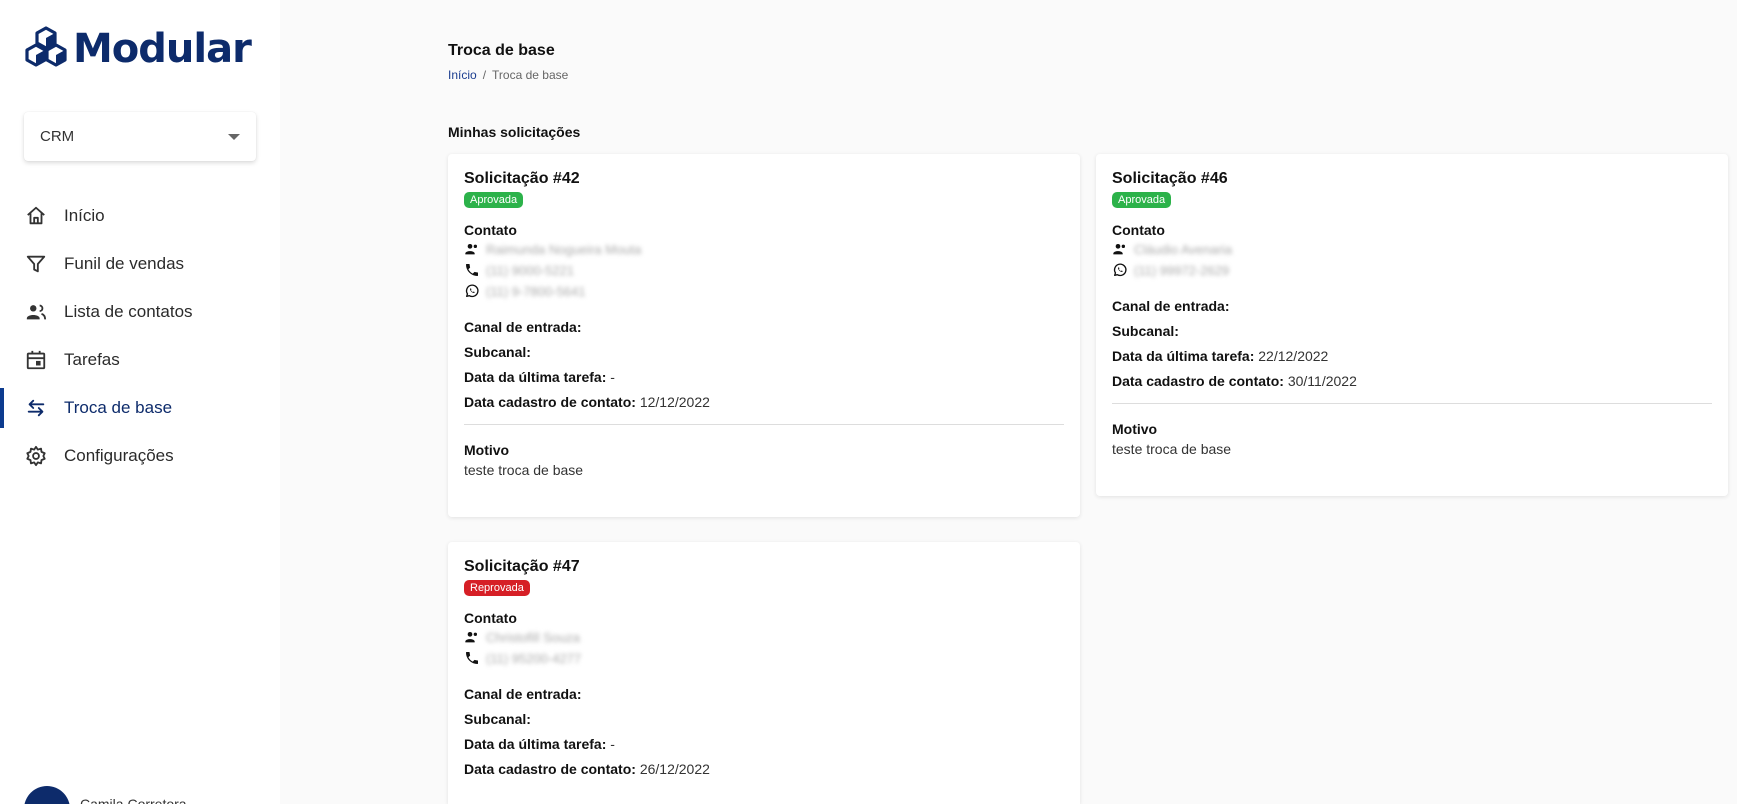 The width and height of the screenshot is (1737, 804). I want to click on request-title: Solicitação #46, so click(1170, 178).